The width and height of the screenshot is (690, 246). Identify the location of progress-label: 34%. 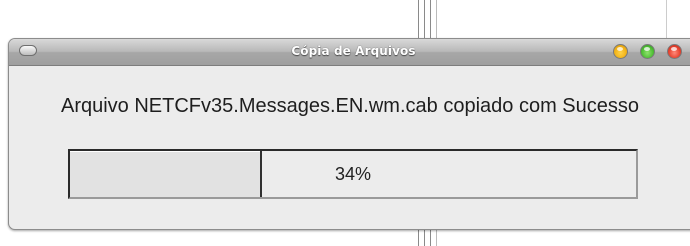
(353, 174).